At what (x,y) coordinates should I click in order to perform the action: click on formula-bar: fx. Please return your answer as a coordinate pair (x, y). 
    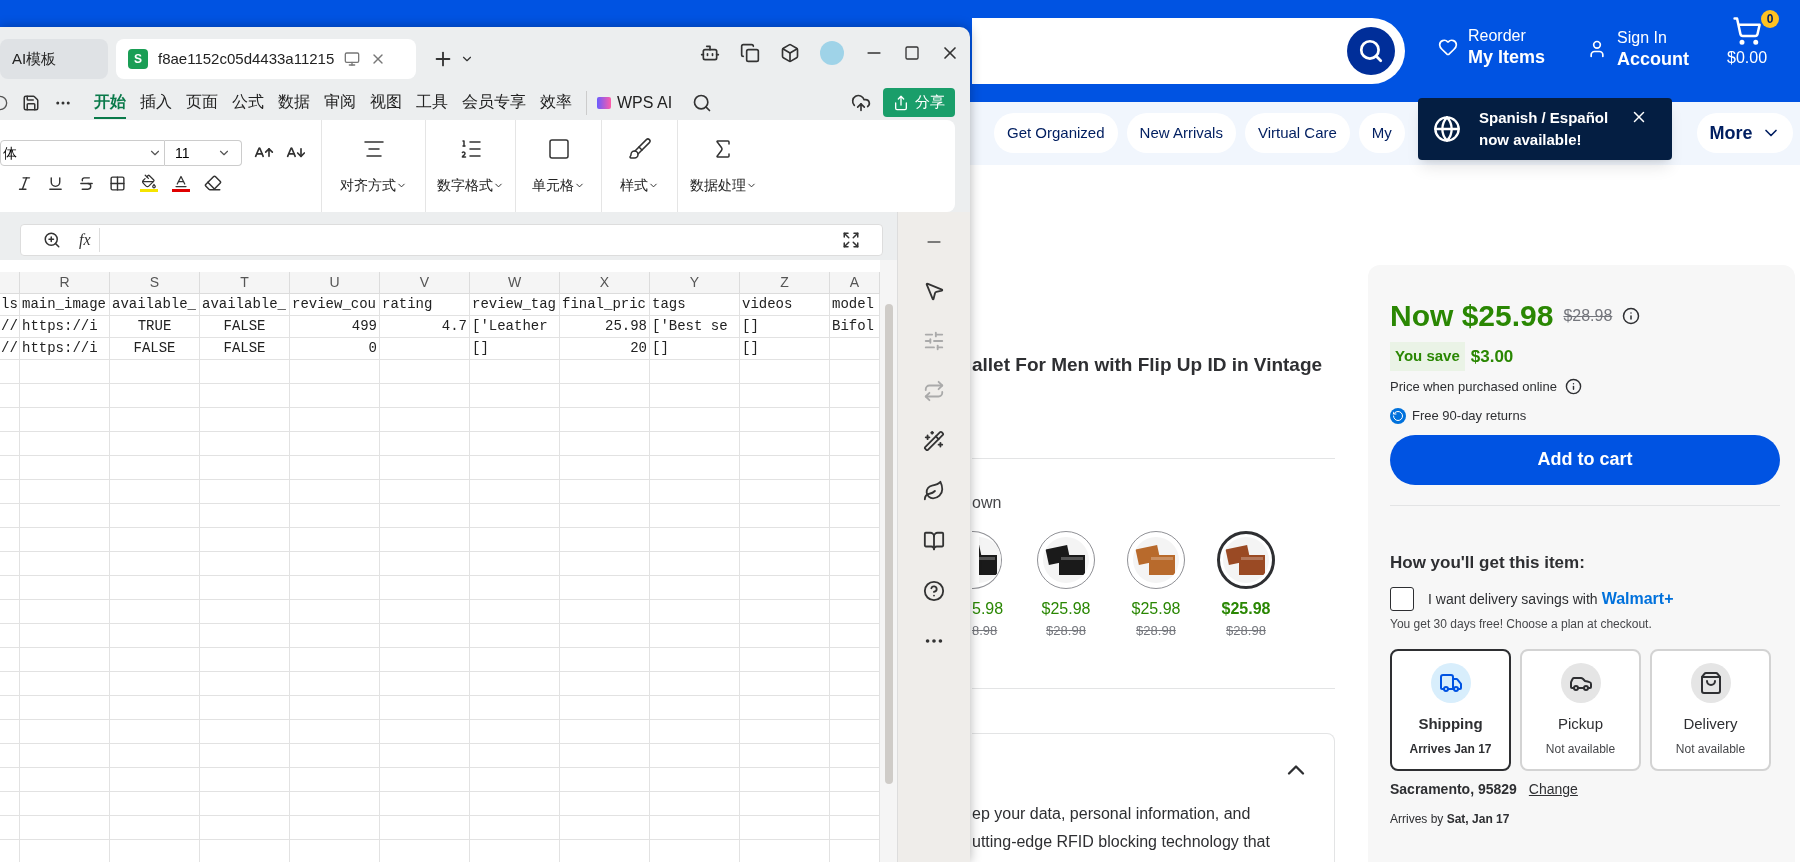
    Looking at the image, I should click on (451, 240).